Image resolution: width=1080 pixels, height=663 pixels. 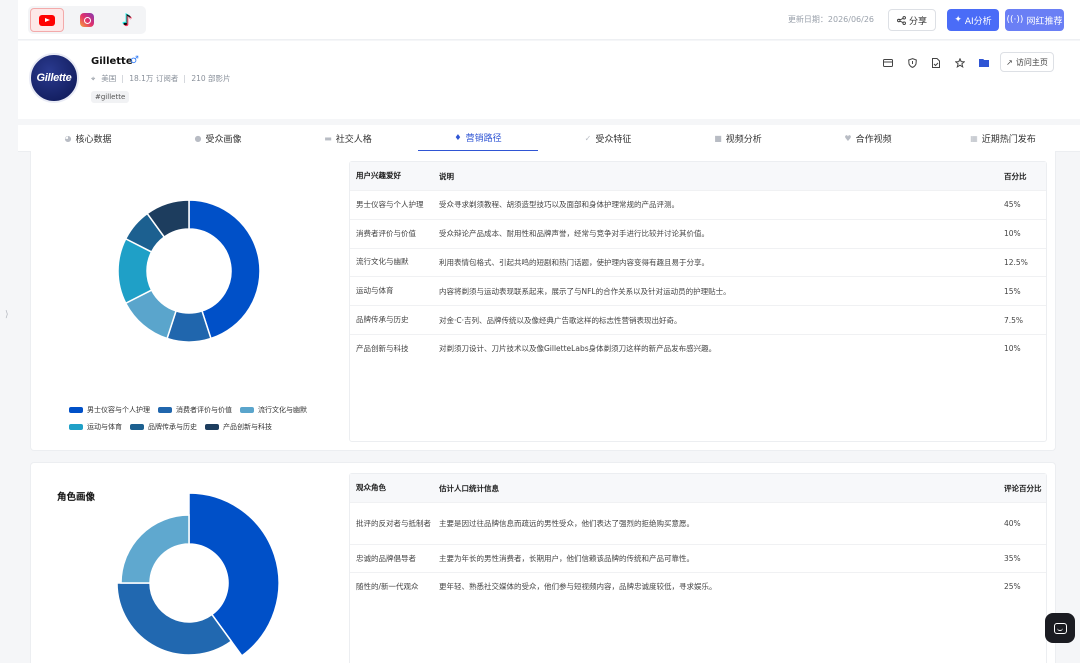 I want to click on header-interest: 用户兴趣爱好, so click(x=378, y=175).